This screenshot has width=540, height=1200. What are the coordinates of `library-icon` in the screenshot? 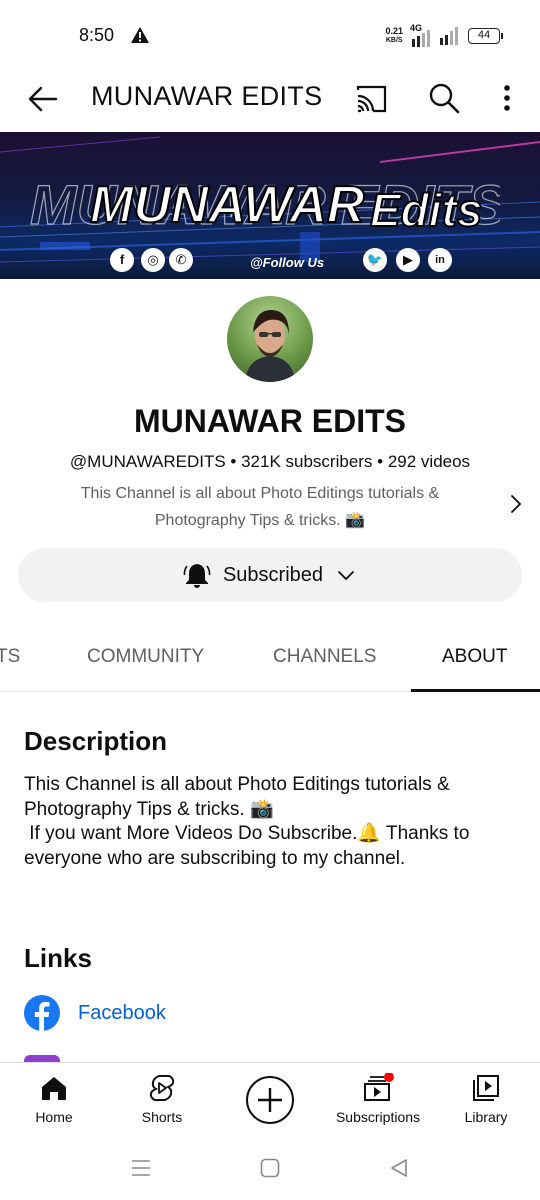 It's located at (486, 1088).